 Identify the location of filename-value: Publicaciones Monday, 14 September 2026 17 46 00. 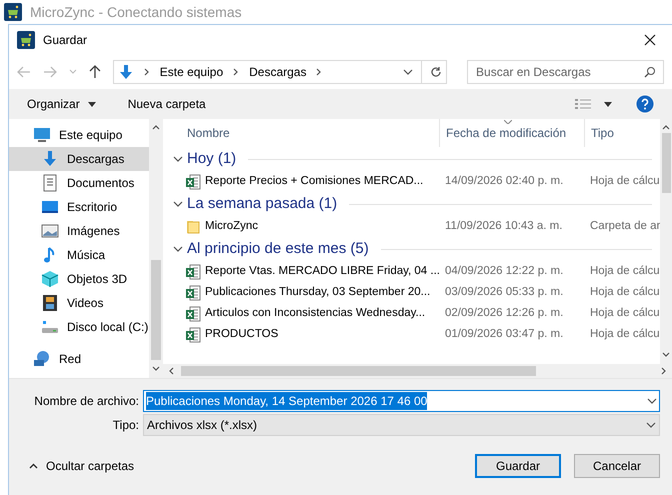
(287, 401).